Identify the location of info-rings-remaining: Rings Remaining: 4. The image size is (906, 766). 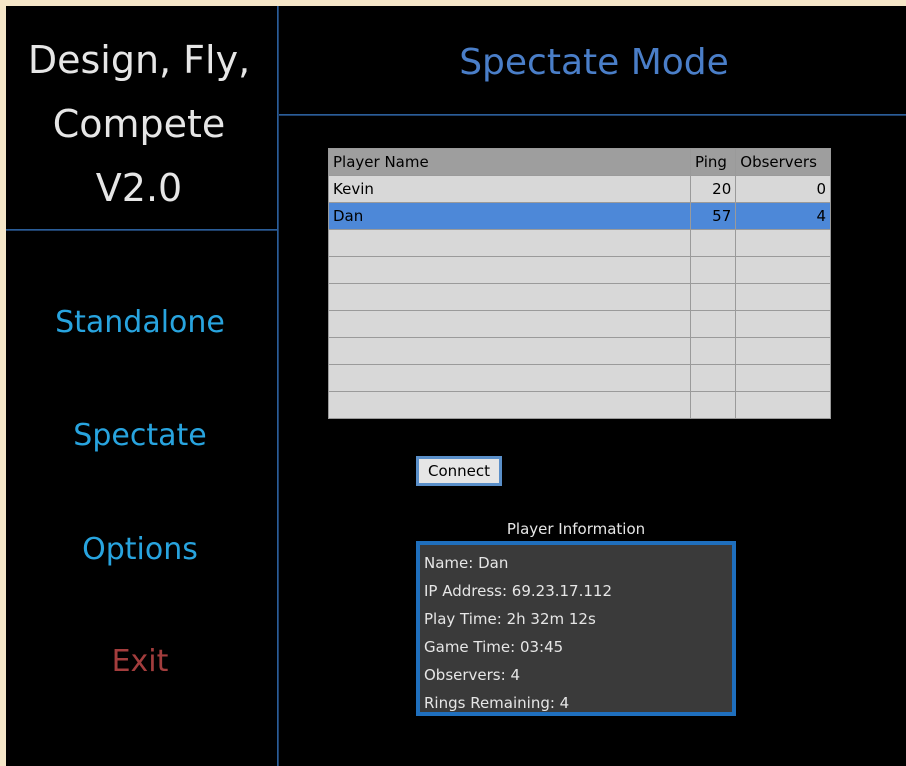
(497, 703).